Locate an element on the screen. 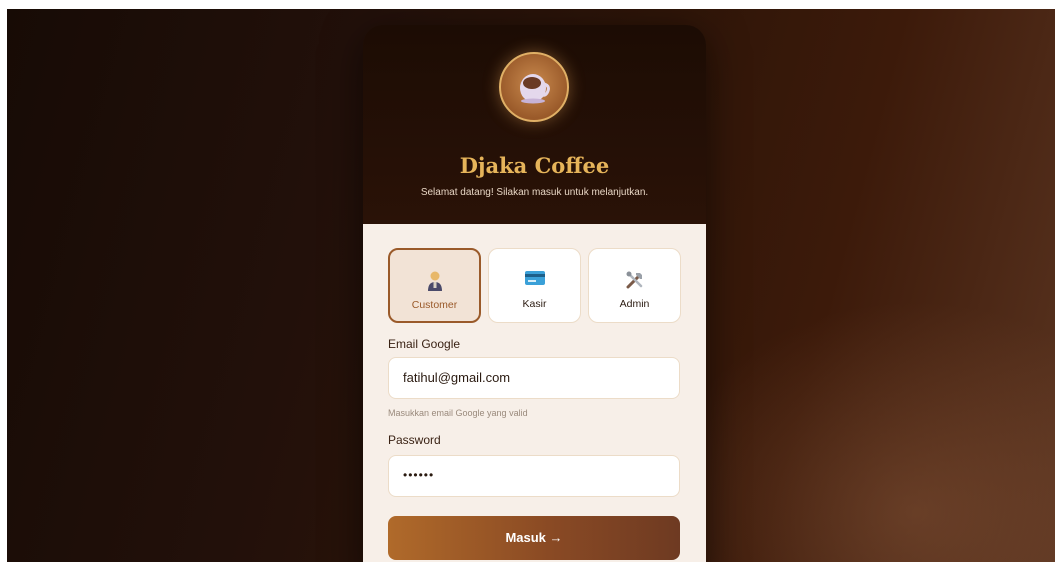 Image resolution: width=1055 pixels, height=562 pixels. brand-logo is located at coordinates (534, 87).